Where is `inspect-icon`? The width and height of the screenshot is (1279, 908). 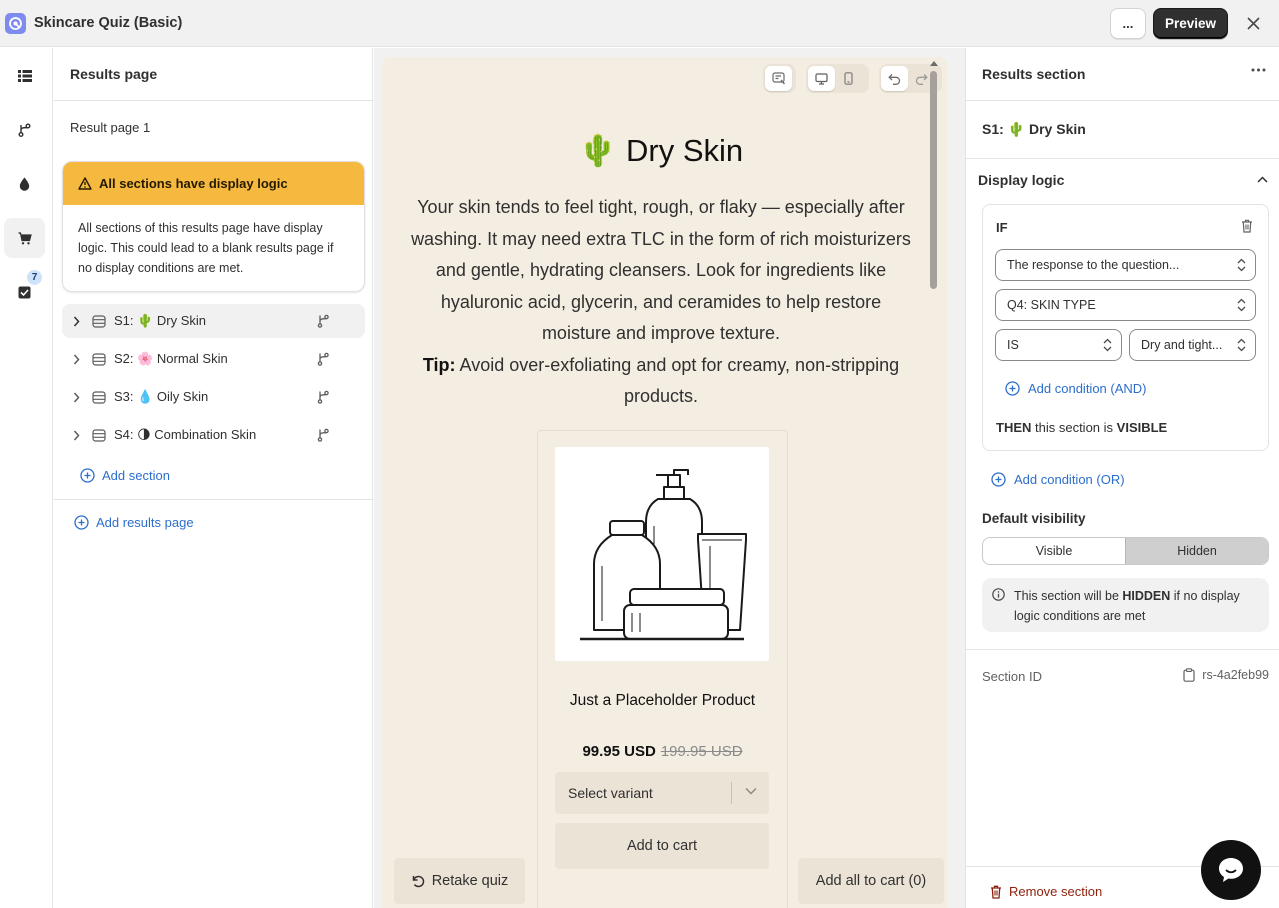 inspect-icon is located at coordinates (778, 78).